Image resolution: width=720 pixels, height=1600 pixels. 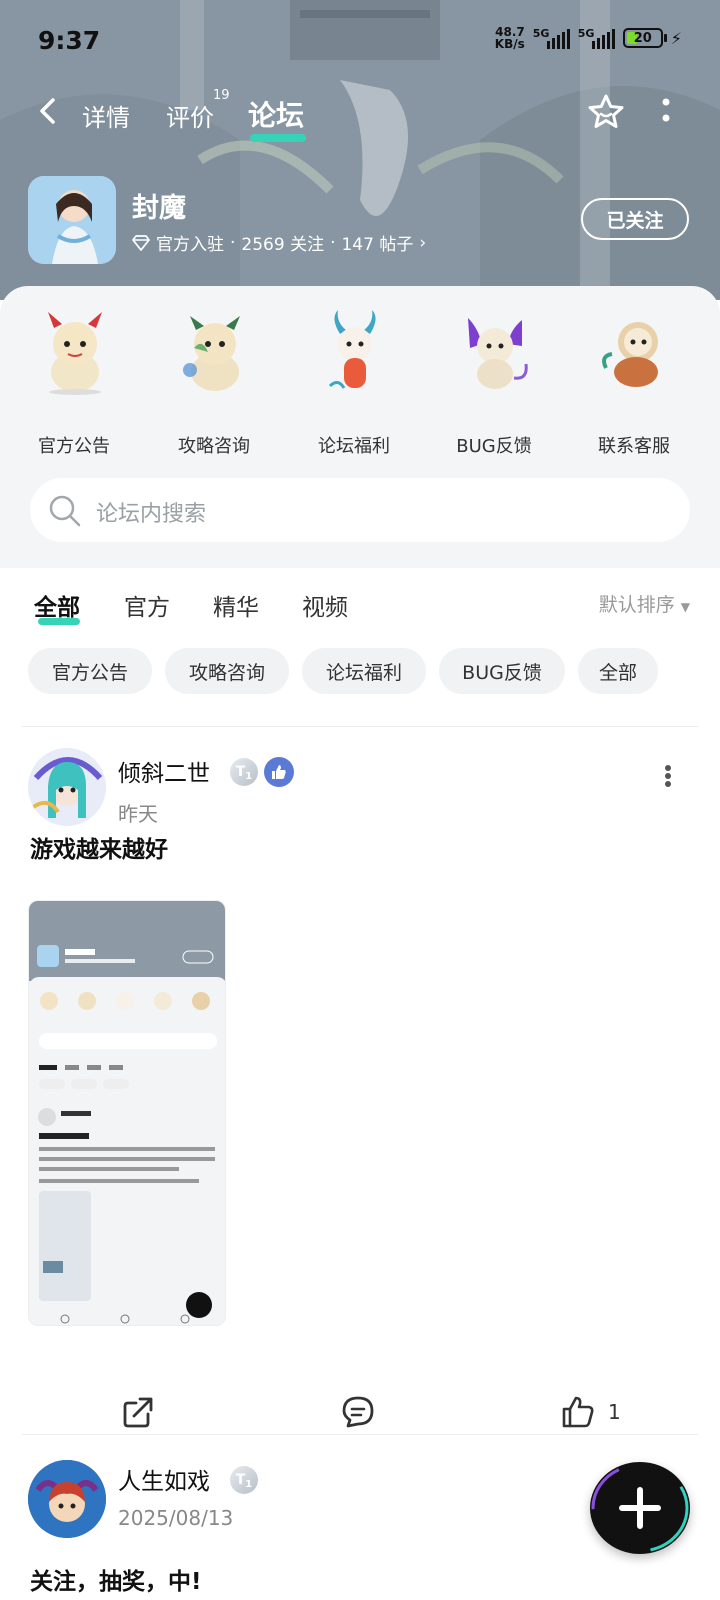 What do you see at coordinates (278, 138) in the screenshot?
I see `active-tab-indicator` at bounding box center [278, 138].